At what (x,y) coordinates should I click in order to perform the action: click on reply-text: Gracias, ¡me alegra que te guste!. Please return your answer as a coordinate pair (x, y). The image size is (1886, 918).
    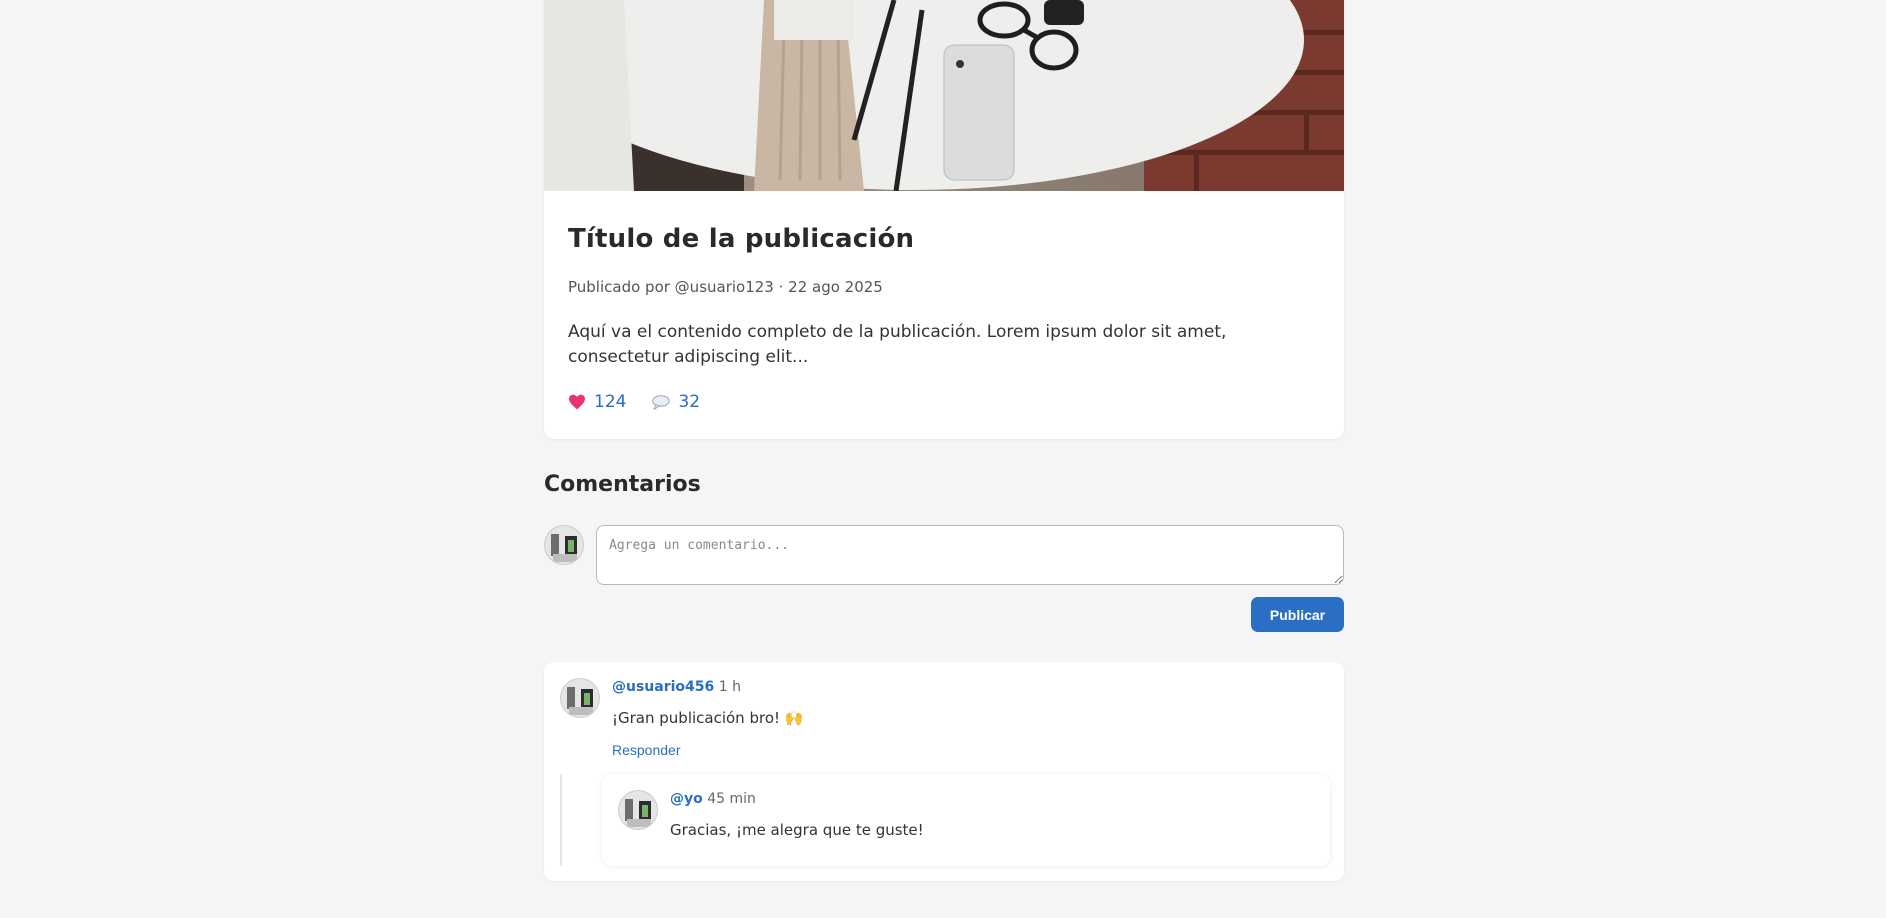
    Looking at the image, I should click on (797, 830).